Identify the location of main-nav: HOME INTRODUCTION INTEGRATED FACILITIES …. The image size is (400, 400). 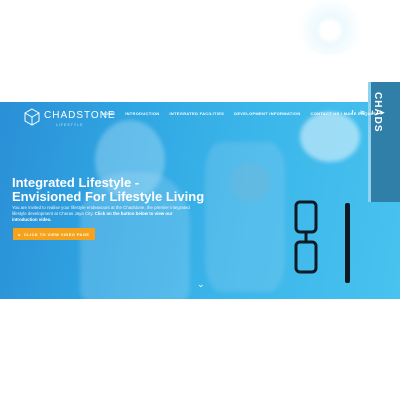
(240, 113).